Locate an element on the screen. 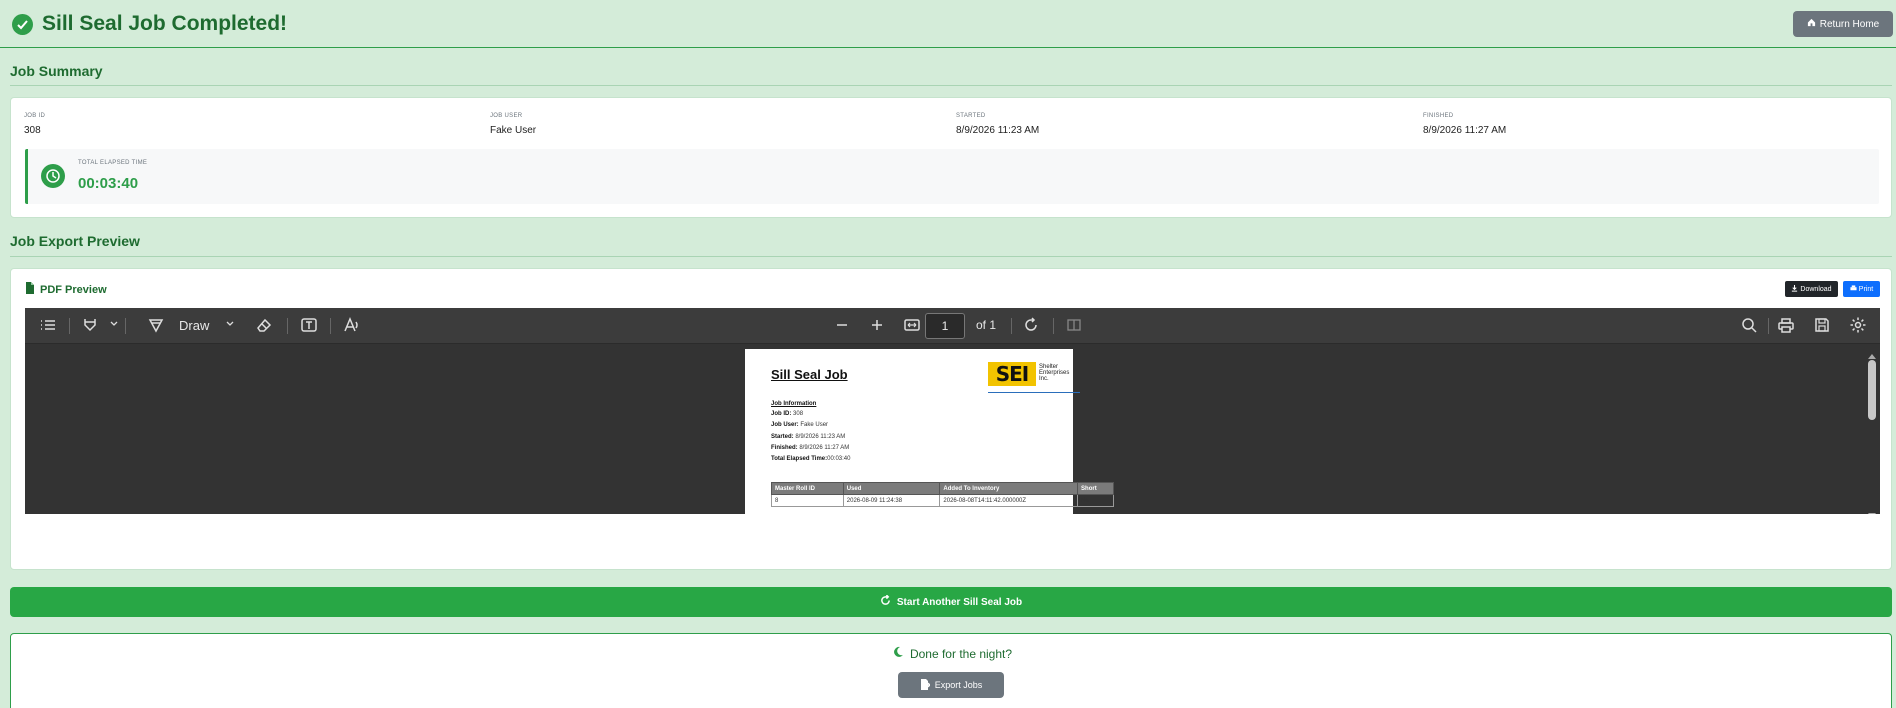 The width and height of the screenshot is (1896, 708). eraser-icon is located at coordinates (264, 325).